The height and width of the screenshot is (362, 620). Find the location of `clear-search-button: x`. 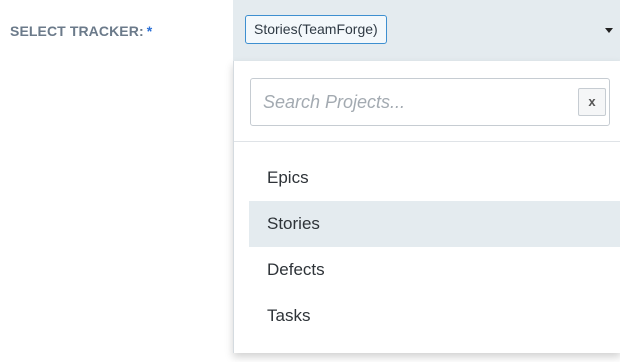

clear-search-button: x is located at coordinates (592, 102).